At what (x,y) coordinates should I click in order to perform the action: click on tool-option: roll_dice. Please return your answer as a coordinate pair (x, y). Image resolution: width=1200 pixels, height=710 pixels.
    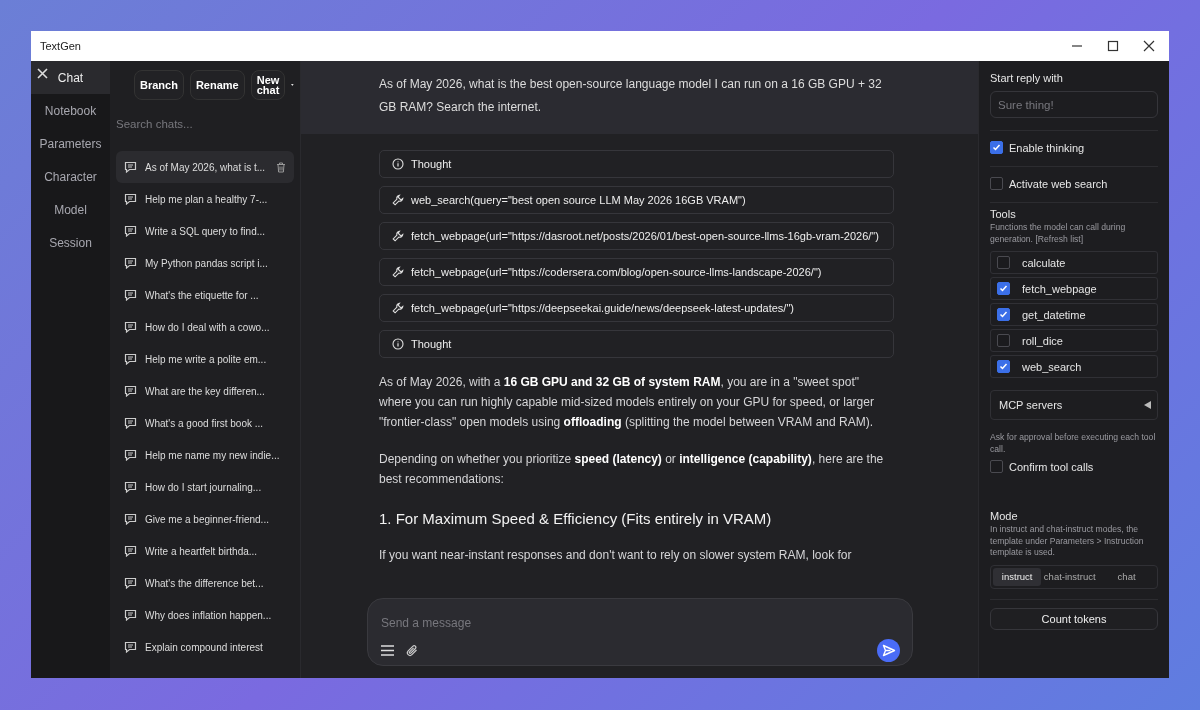
    Looking at the image, I should click on (1074, 340).